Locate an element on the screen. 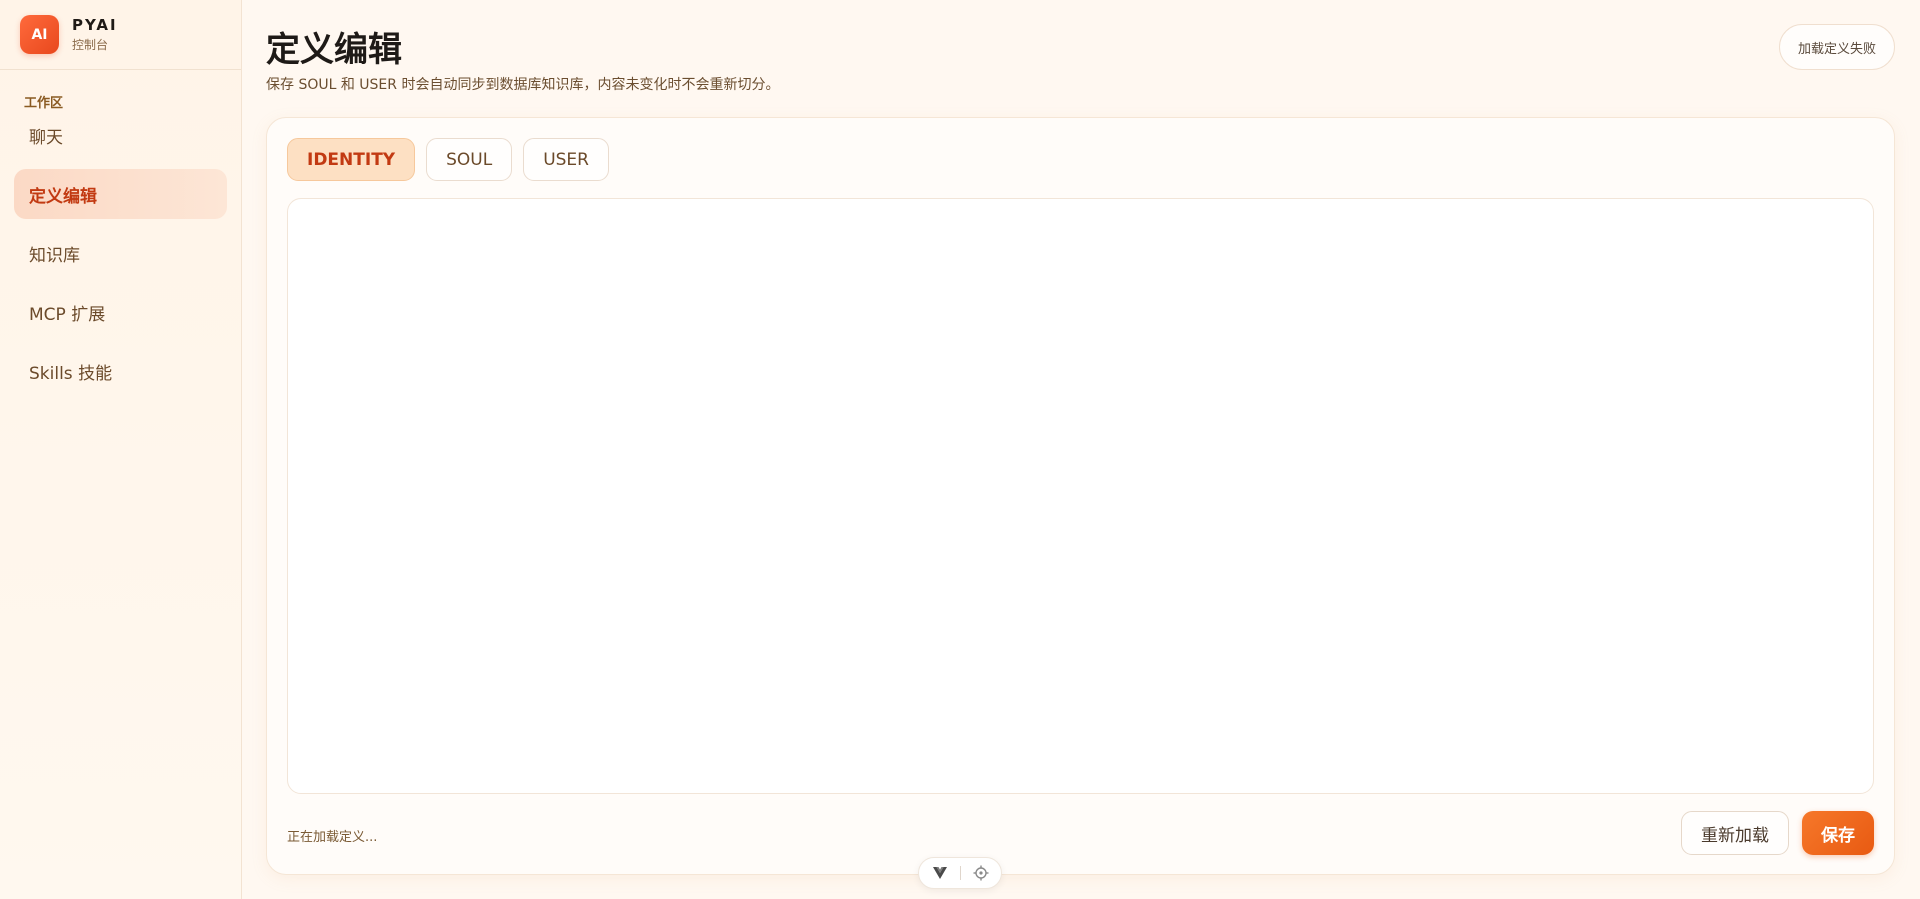 This screenshot has height=899, width=1920. brand-text: PYAI 控制台 is located at coordinates (95, 34).